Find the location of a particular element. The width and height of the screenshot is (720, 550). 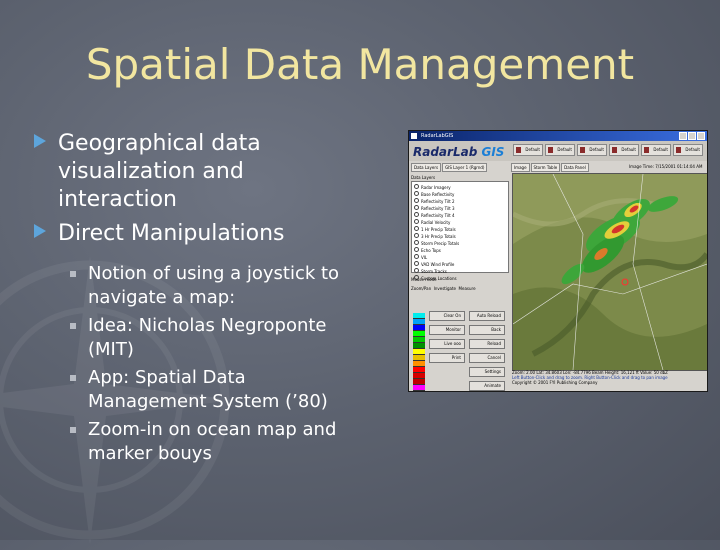

live-button: Live ooo is located at coordinates (447, 344).